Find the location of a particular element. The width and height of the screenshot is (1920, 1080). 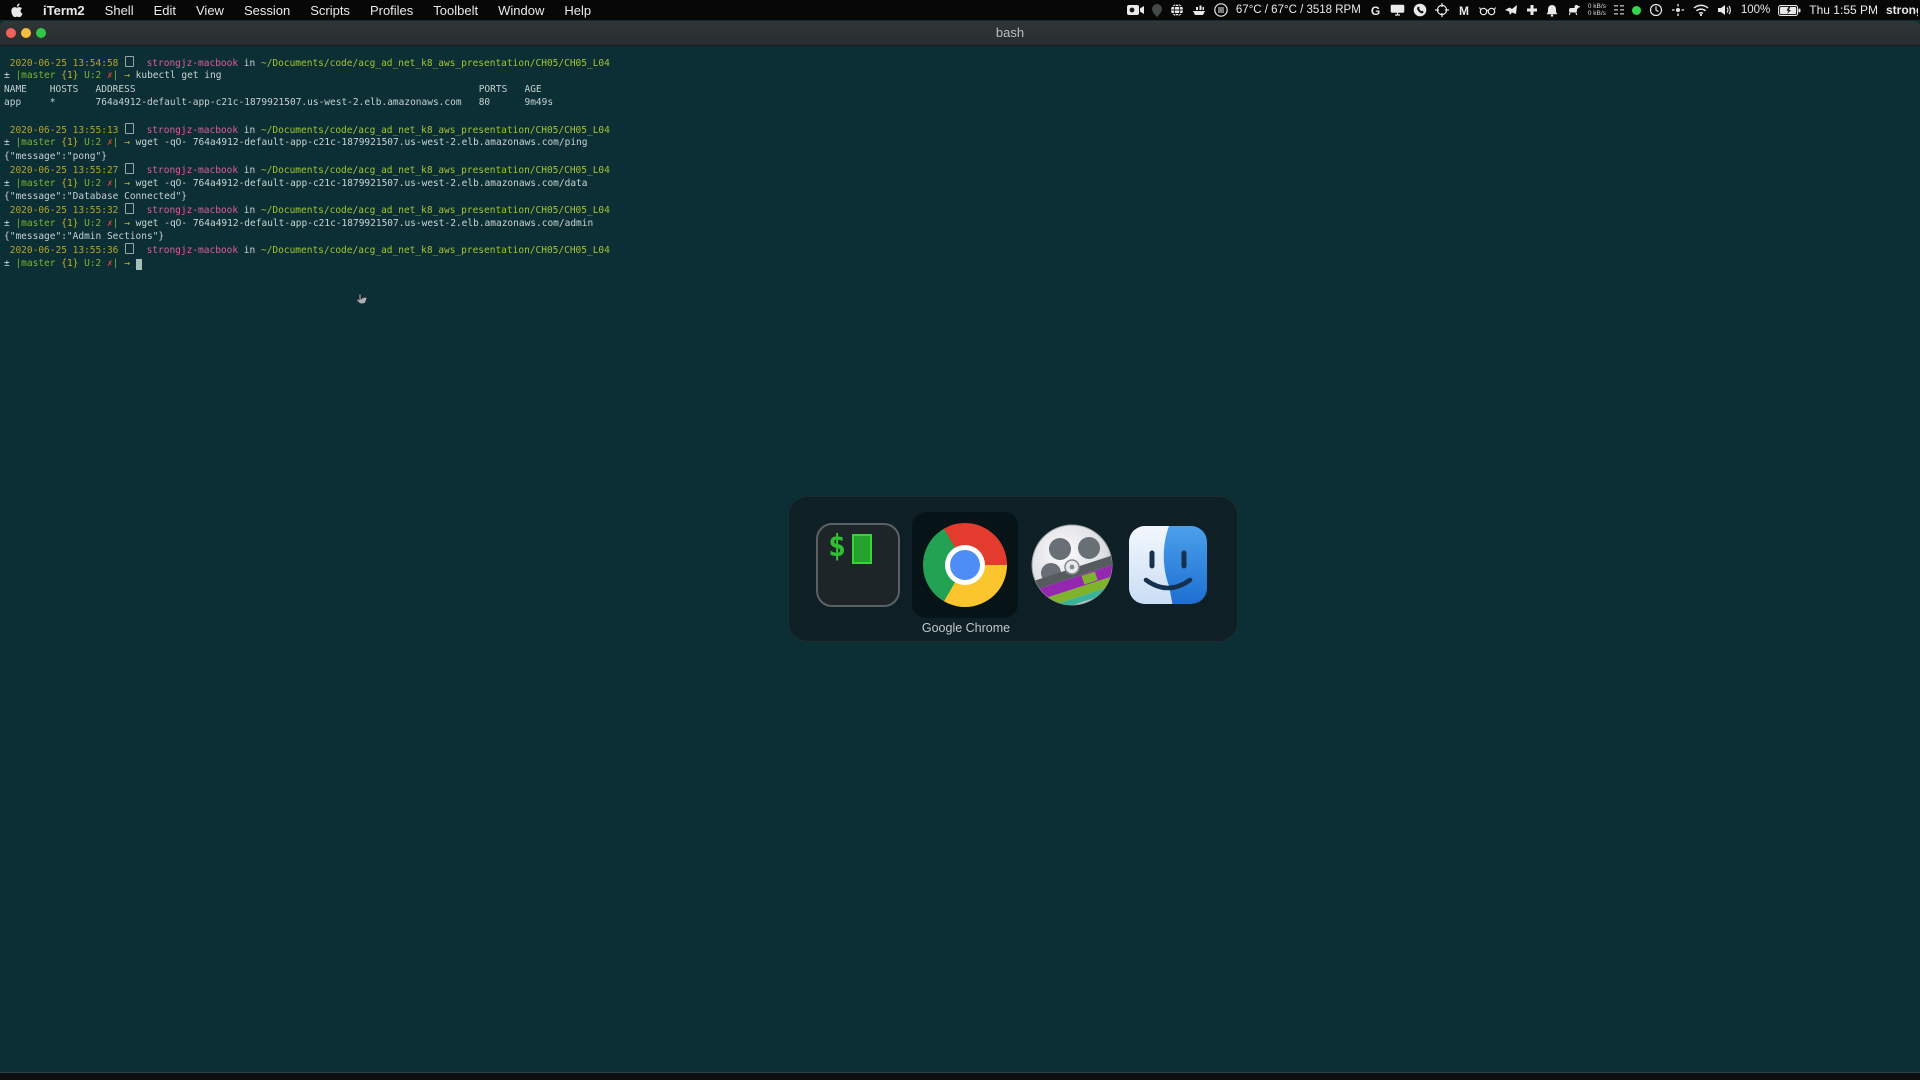

m-icon: M is located at coordinates (1464, 10).